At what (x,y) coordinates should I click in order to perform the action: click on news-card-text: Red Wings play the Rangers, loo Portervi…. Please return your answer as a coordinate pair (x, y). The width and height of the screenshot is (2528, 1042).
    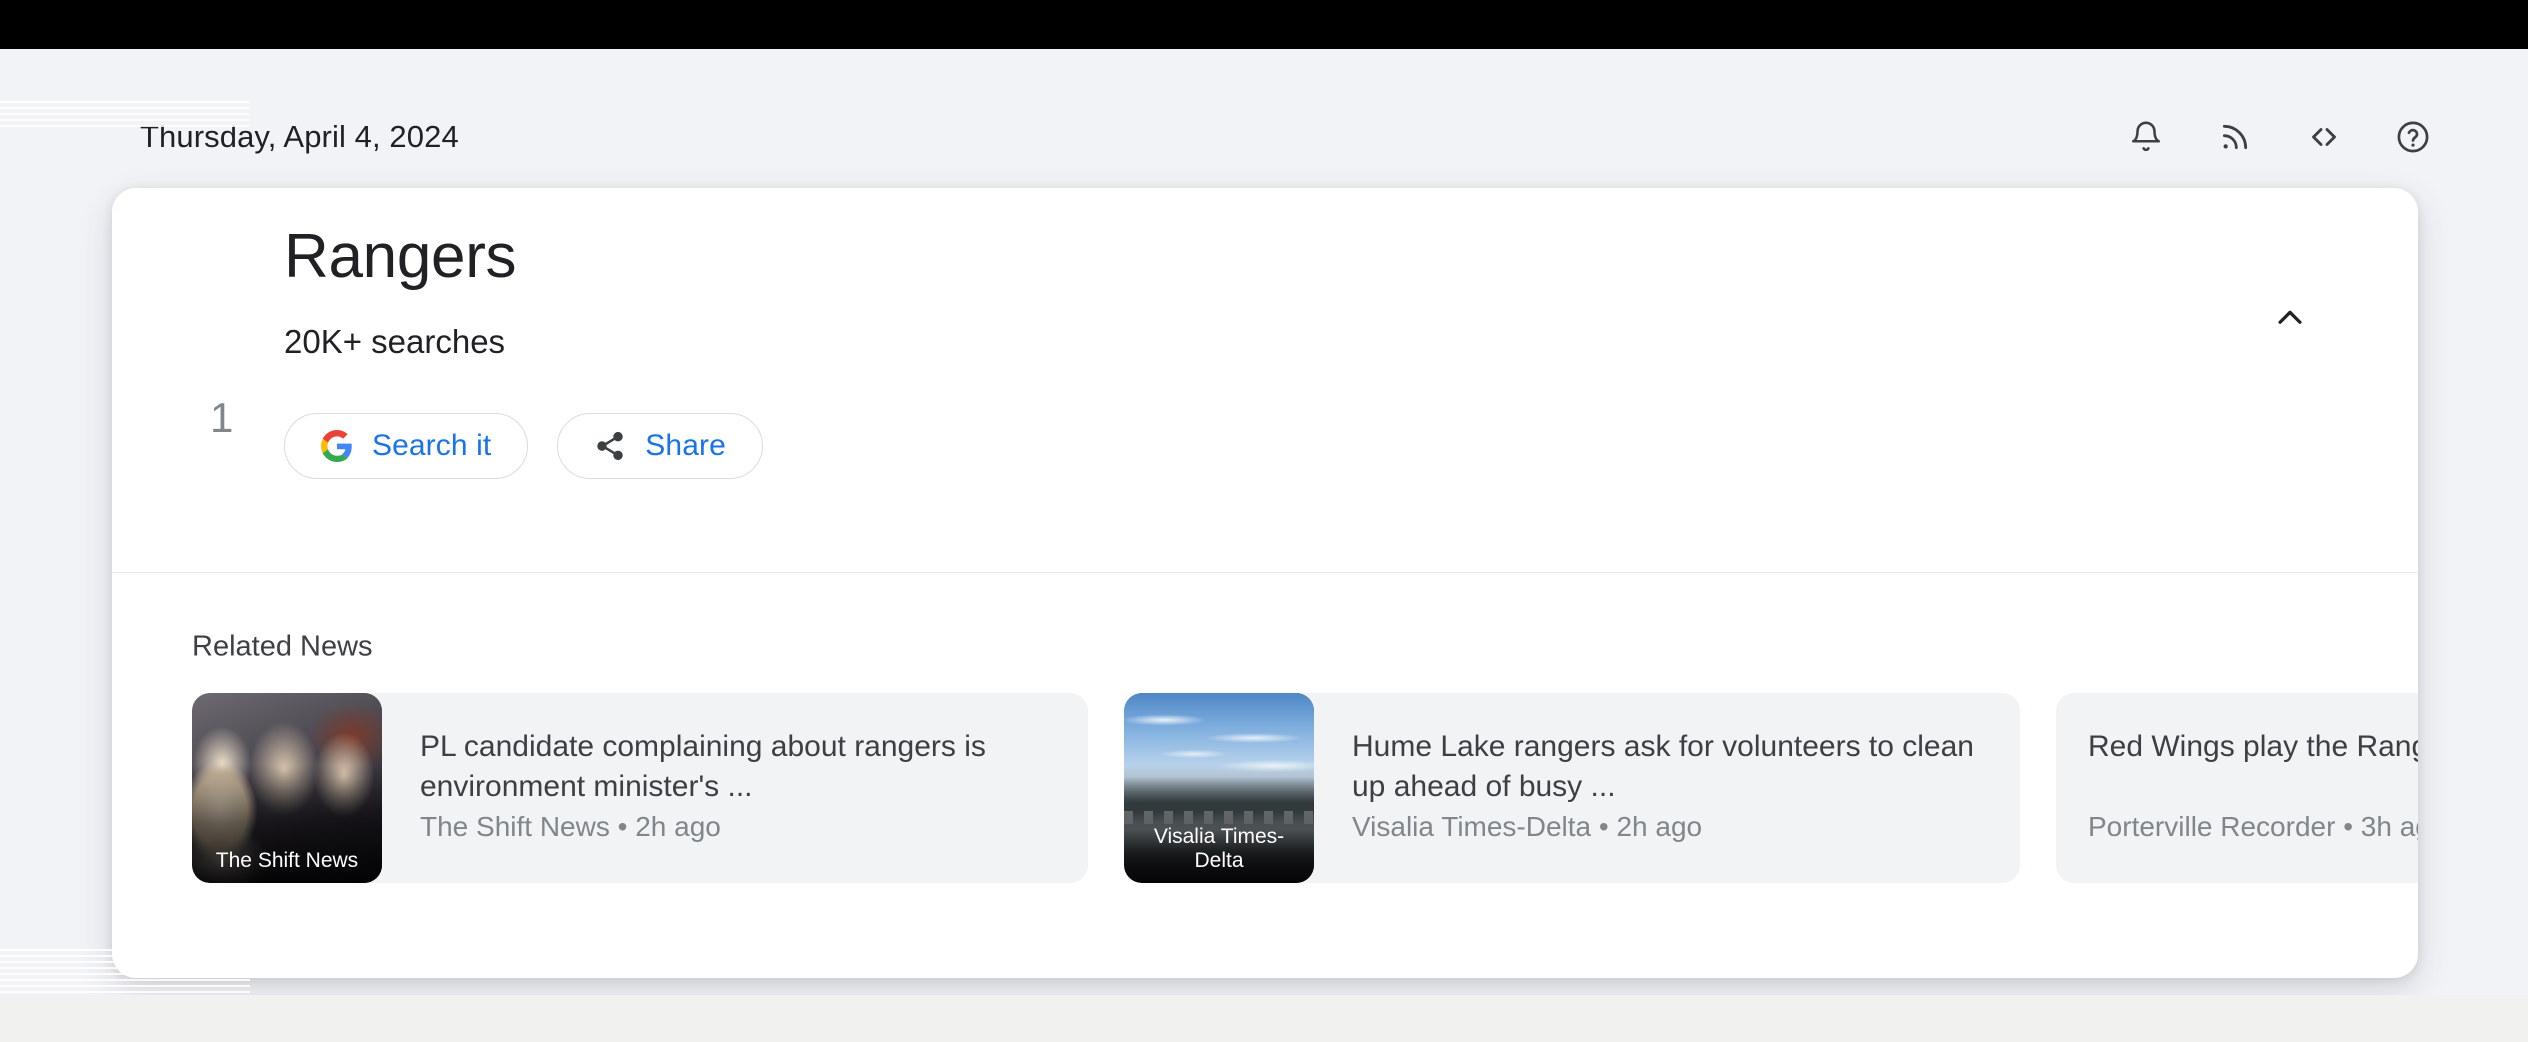
    Looking at the image, I should click on (2237, 788).